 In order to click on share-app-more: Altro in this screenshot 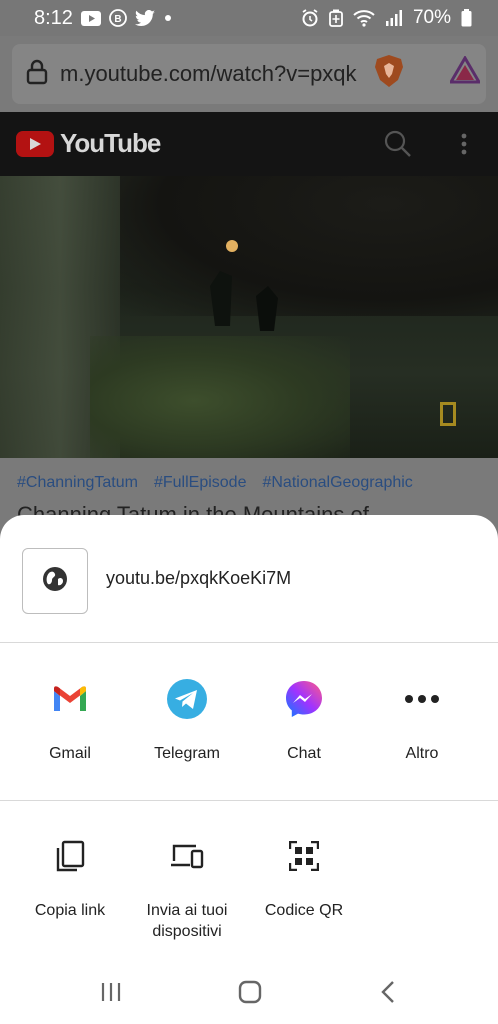, I will do `click(422, 719)`.